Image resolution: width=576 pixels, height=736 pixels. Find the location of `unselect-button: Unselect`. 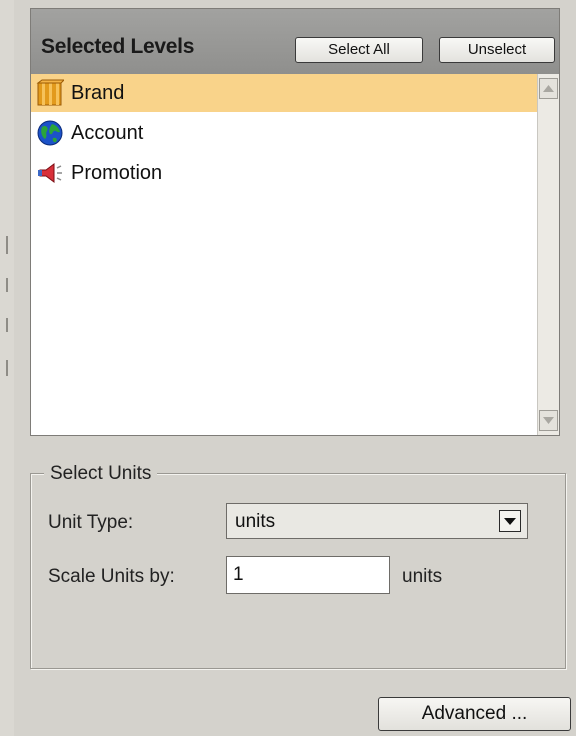

unselect-button: Unselect is located at coordinates (497, 50).